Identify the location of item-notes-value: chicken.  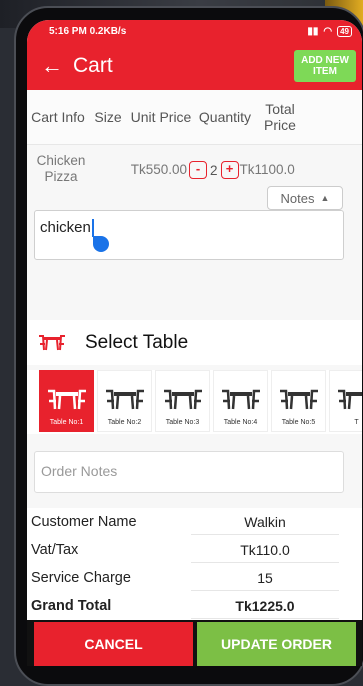
(65, 227).